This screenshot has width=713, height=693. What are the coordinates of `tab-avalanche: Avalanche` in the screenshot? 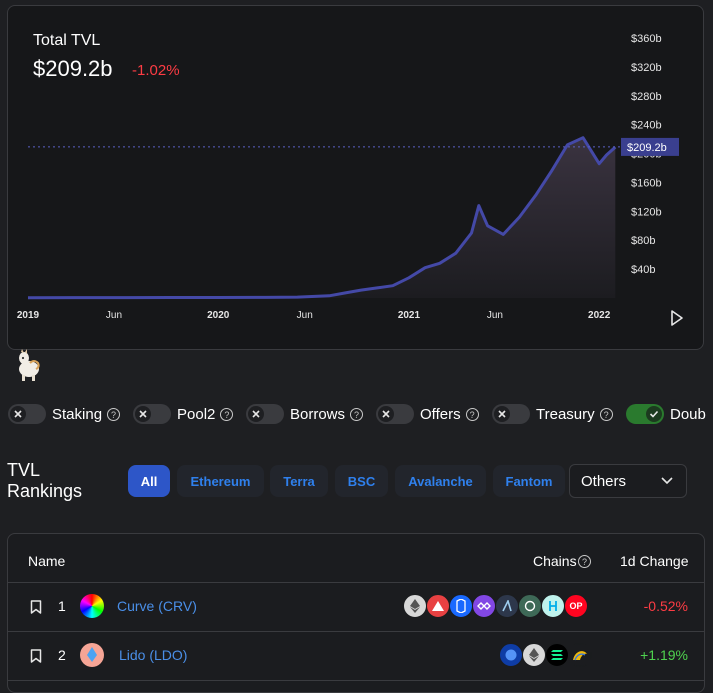 It's located at (440, 481).